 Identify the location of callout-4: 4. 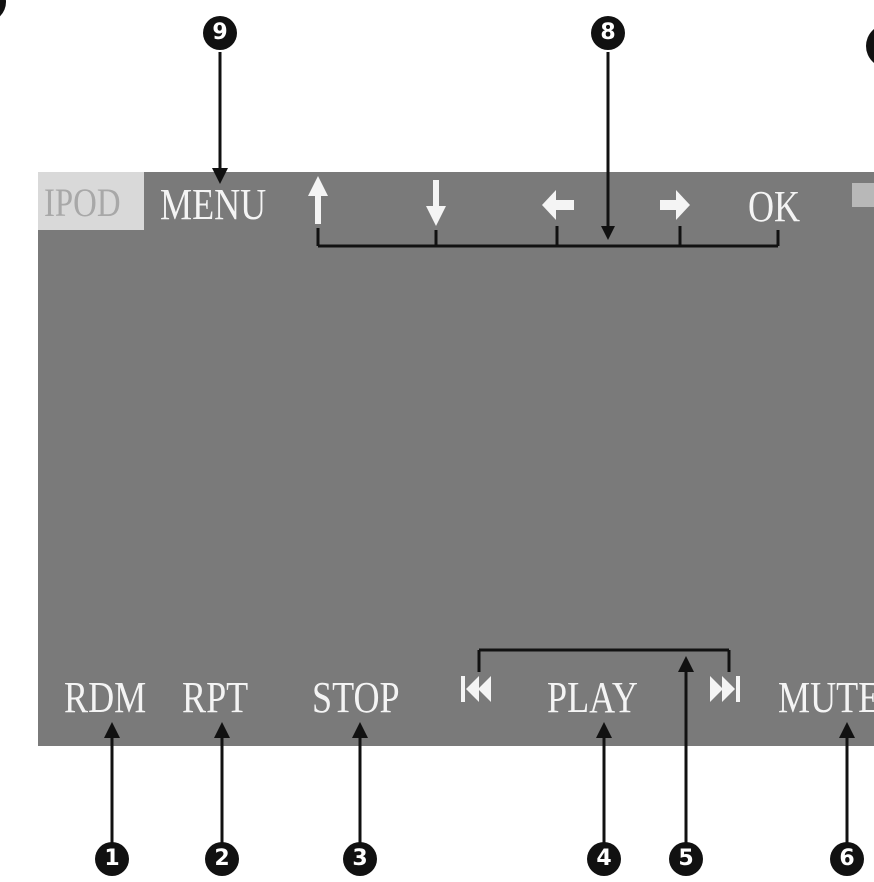
(604, 859).